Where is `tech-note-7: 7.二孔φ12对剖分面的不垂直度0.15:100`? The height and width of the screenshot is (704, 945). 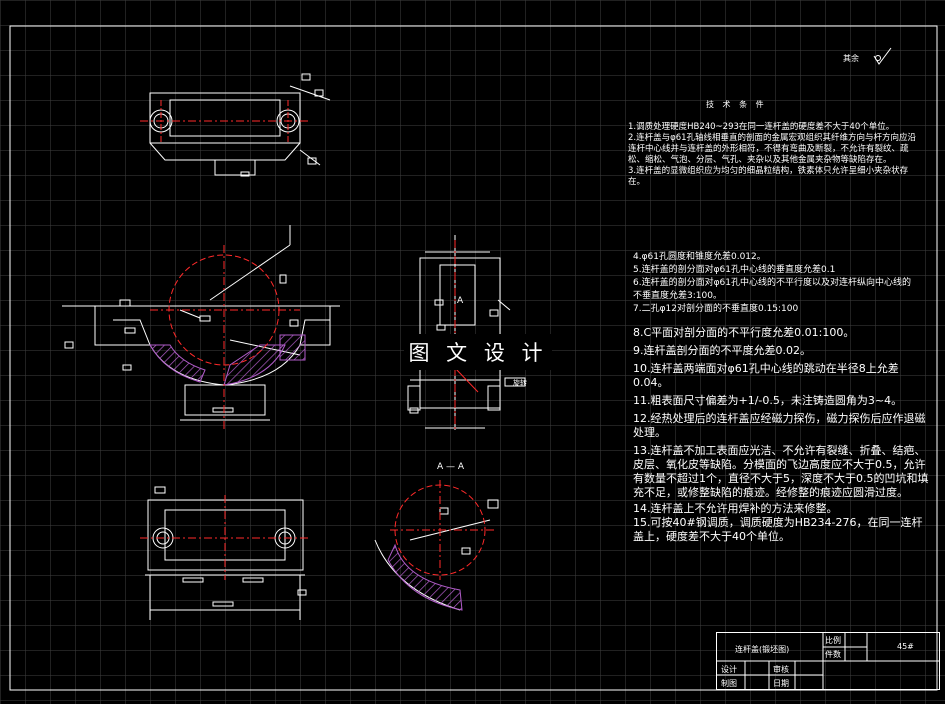
tech-note-7: 7.二孔φ12对剖分面的不垂直度0.15:100 is located at coordinates (716, 309).